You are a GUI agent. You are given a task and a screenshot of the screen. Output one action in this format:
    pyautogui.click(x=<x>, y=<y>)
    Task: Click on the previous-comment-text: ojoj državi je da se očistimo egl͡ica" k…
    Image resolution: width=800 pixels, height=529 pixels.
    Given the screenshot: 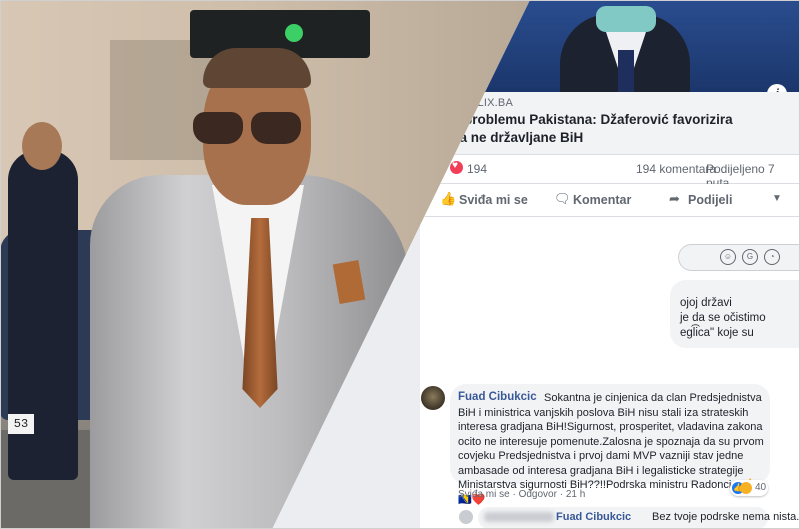 What is the action you would take?
    pyautogui.click(x=723, y=318)
    